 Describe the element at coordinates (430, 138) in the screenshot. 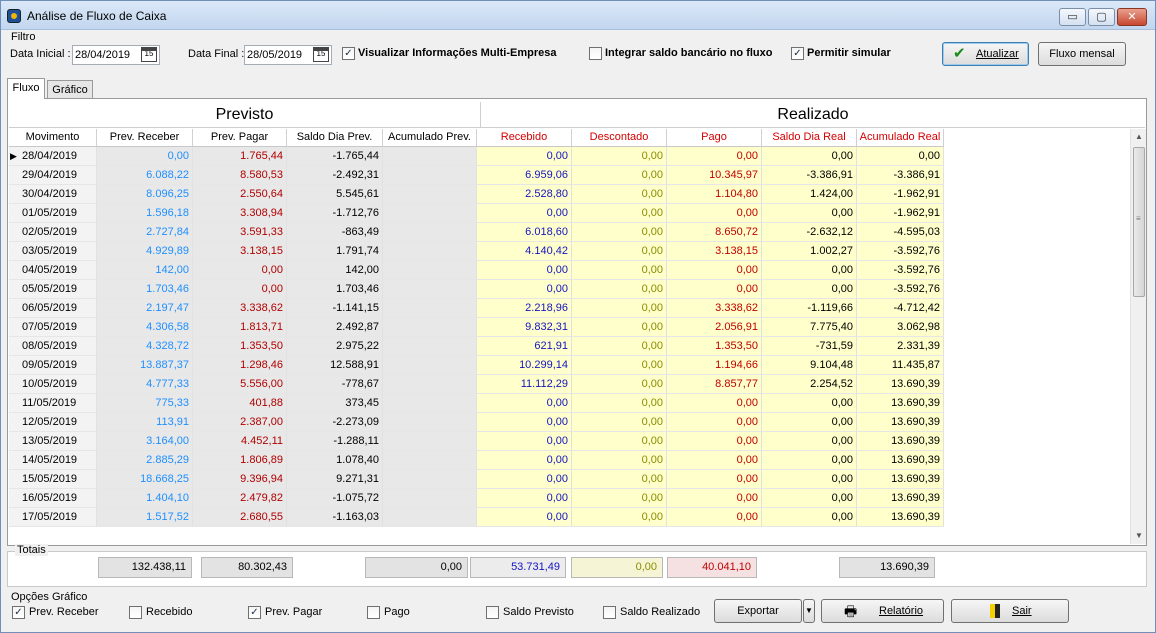

I see `col-acumulado-prev: Acumulado Prev.` at that location.